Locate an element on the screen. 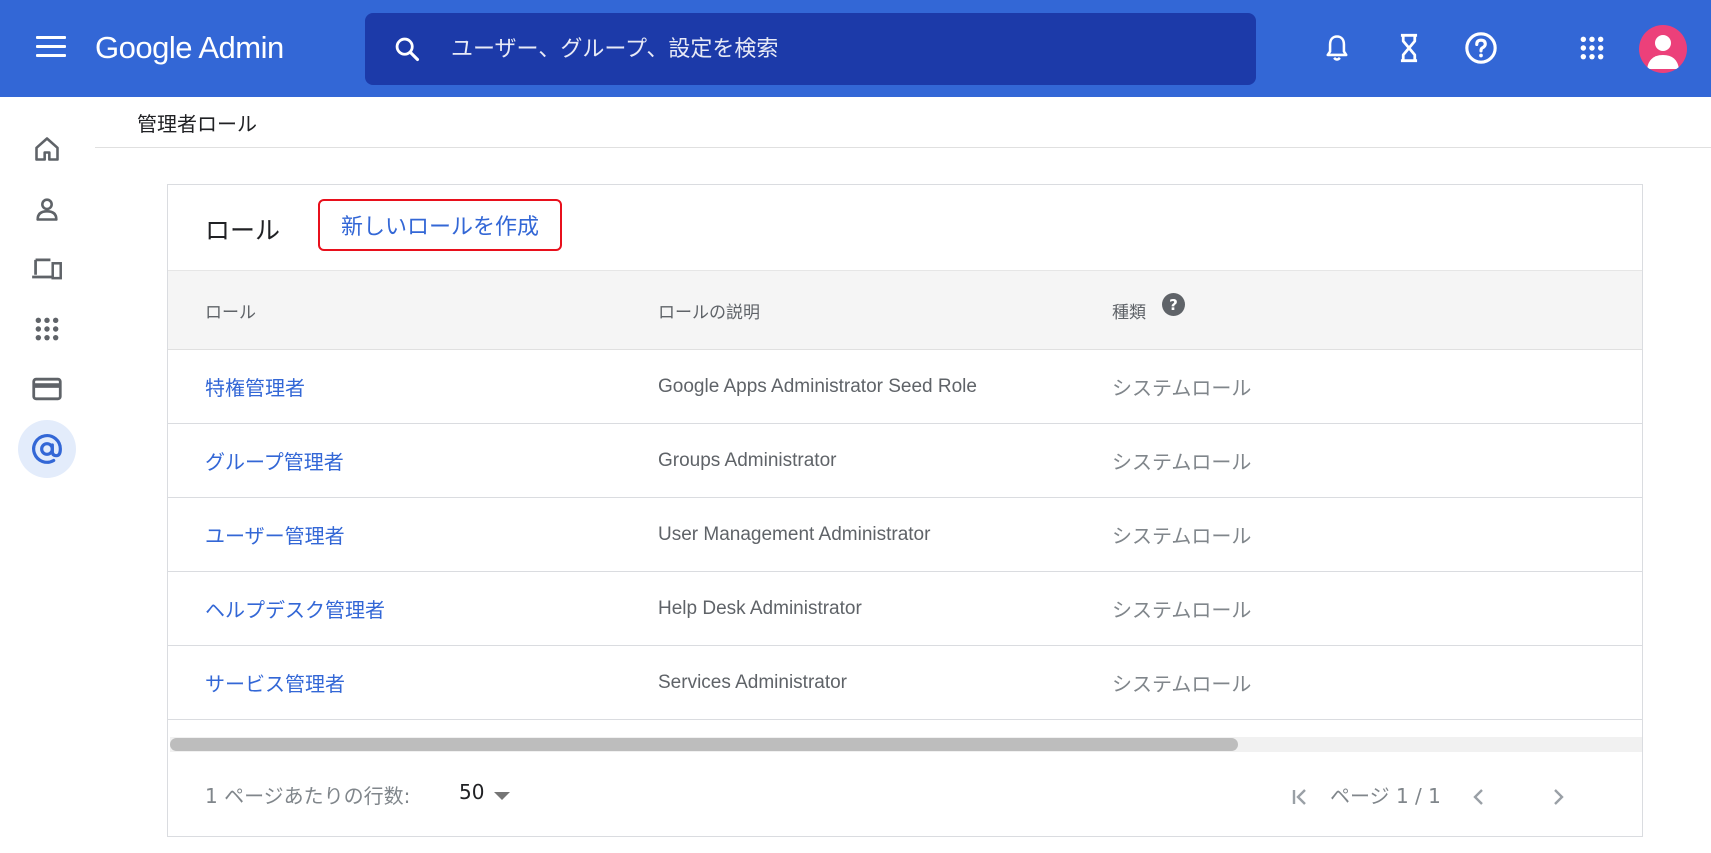  devices-icon is located at coordinates (47, 269).